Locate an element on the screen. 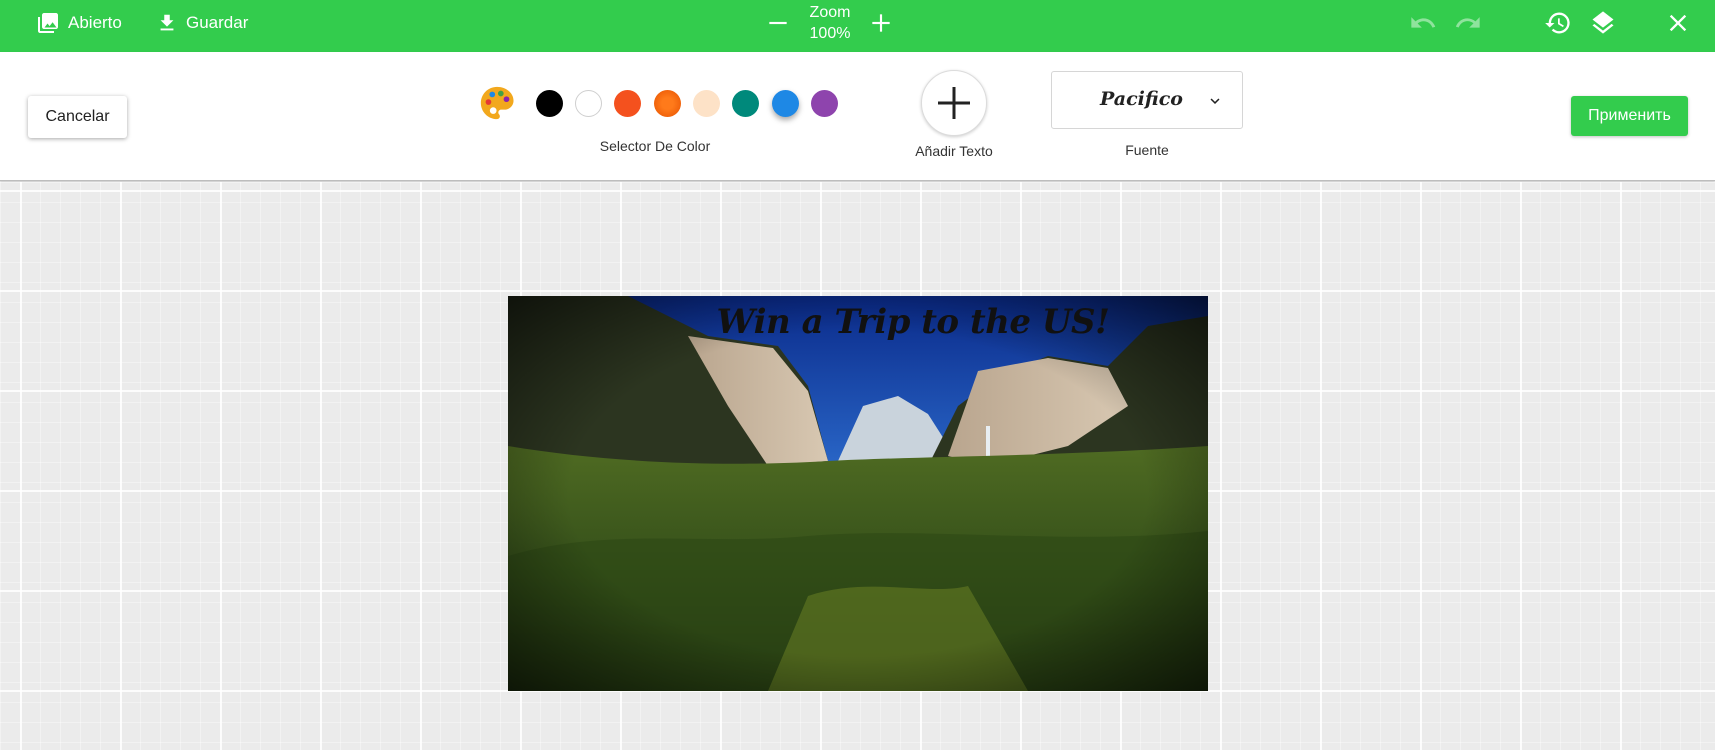 The image size is (1715, 750). swatch-teal is located at coordinates (745, 103).